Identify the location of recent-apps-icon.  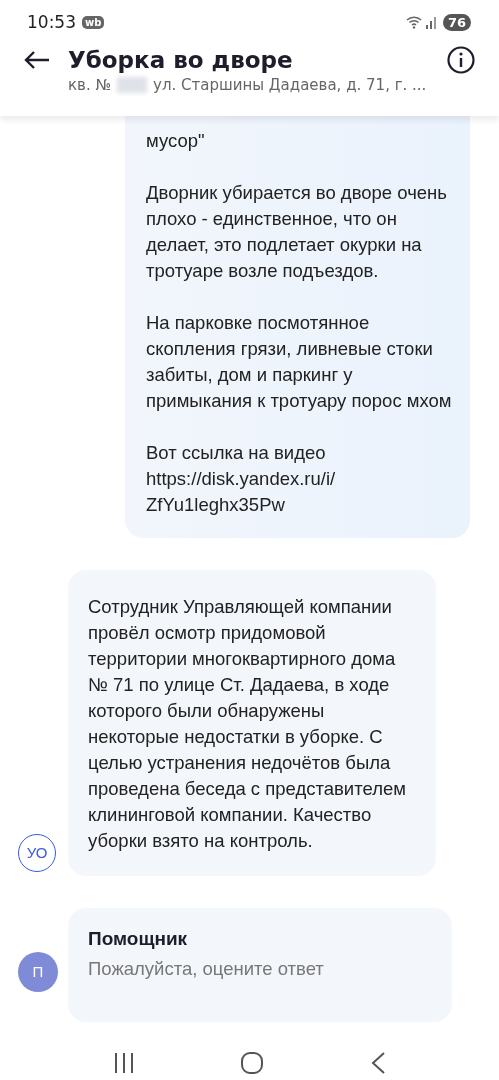
(123, 1063).